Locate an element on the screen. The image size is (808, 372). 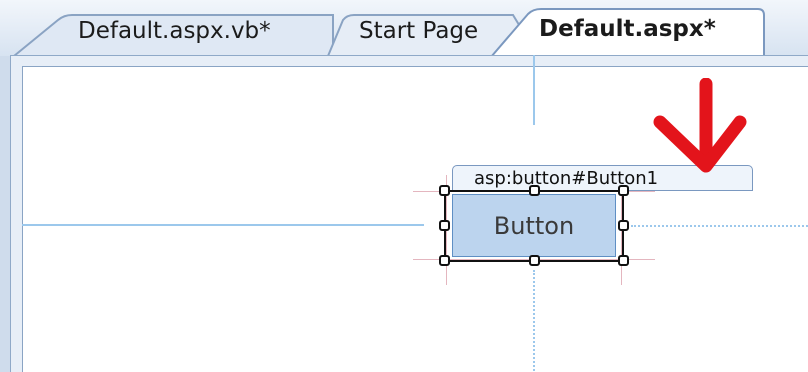
resize-handle-top-right is located at coordinates (623, 190).